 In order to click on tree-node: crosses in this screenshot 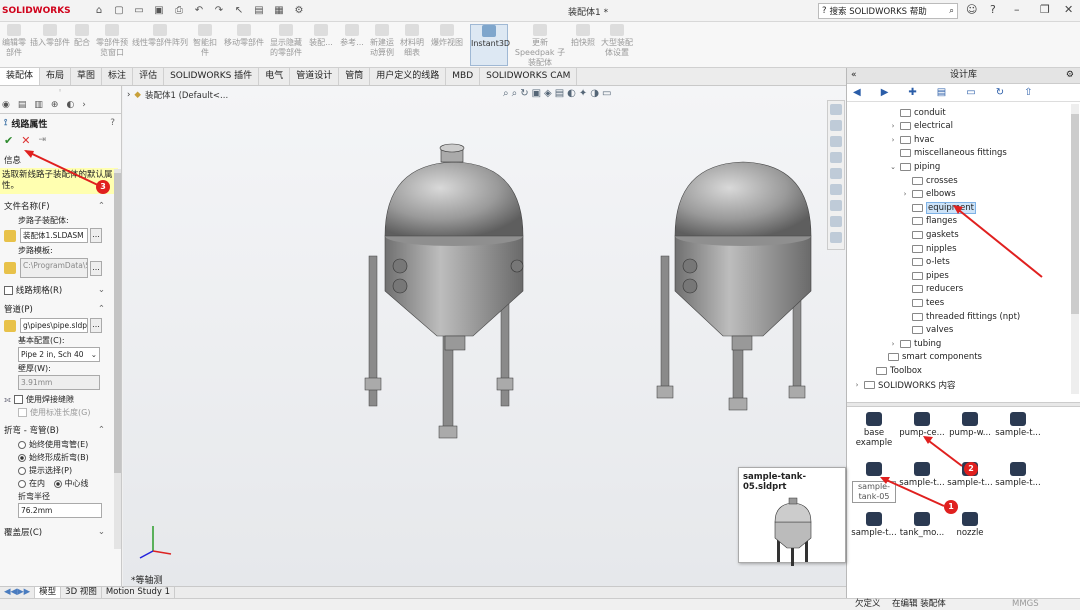, I will do `click(929, 180)`.